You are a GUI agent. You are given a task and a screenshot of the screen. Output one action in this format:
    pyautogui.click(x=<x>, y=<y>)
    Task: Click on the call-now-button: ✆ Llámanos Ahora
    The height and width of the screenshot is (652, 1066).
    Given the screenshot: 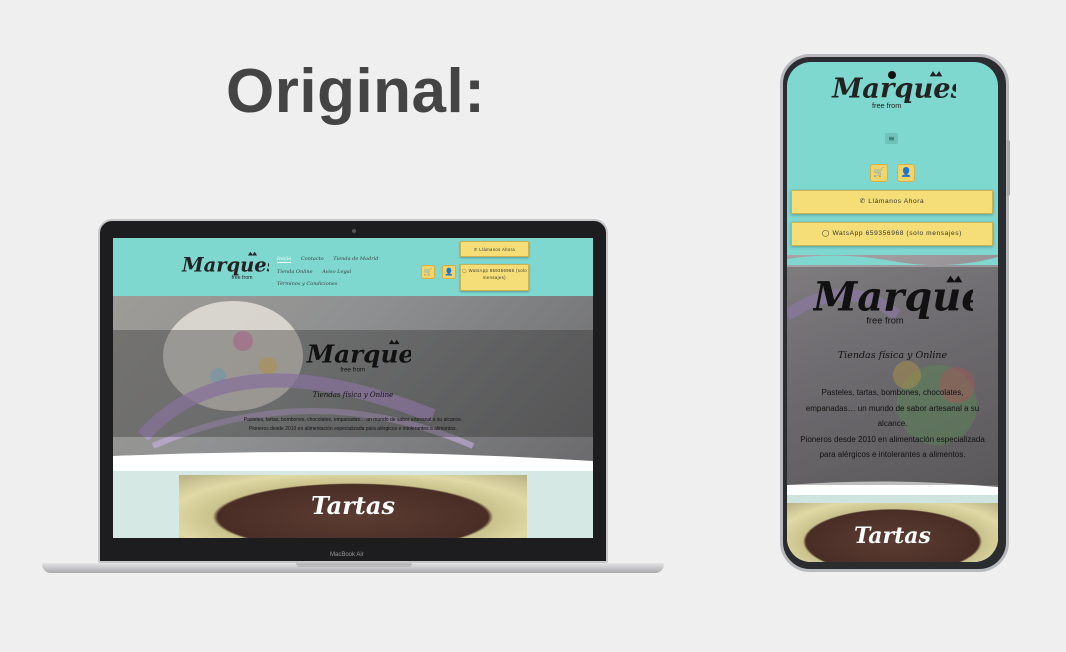 What is the action you would take?
    pyautogui.click(x=494, y=249)
    